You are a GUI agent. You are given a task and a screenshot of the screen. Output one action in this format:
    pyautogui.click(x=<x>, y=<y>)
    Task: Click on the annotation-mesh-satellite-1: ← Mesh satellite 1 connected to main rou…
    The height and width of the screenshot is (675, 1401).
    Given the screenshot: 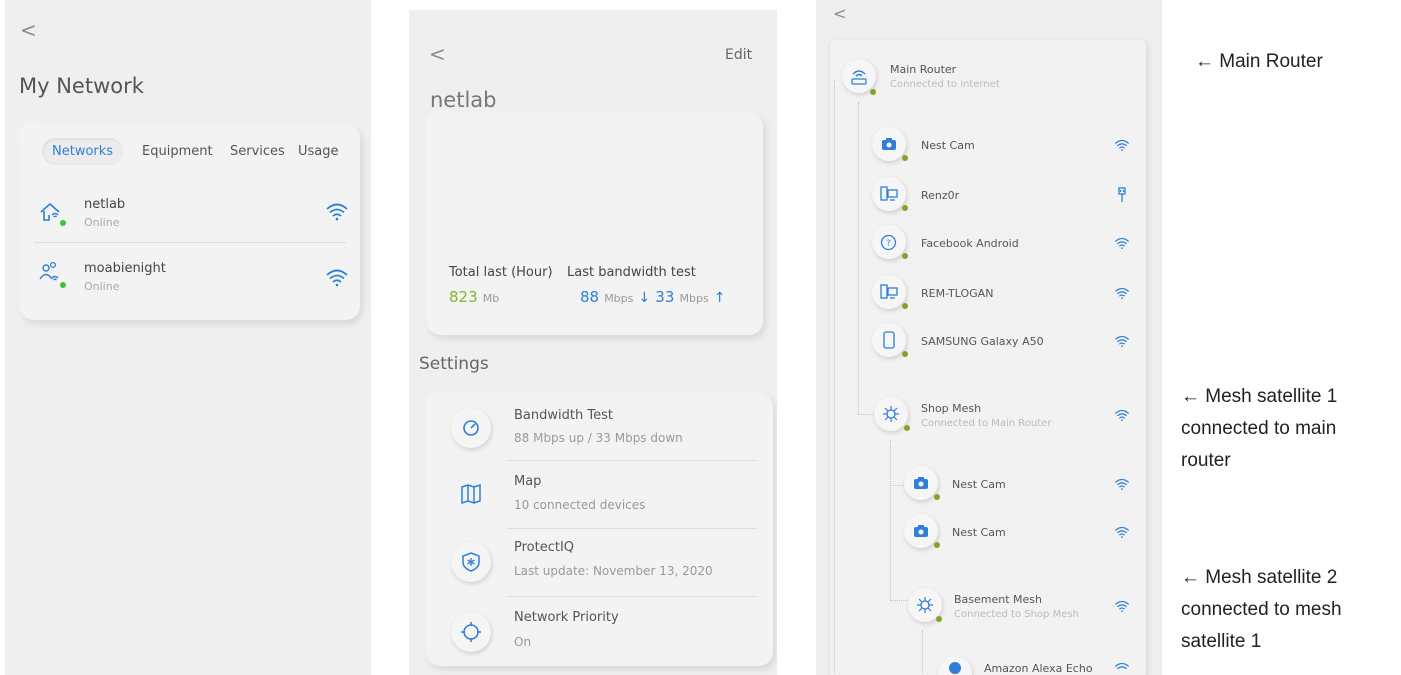 What is the action you would take?
    pyautogui.click(x=1259, y=429)
    